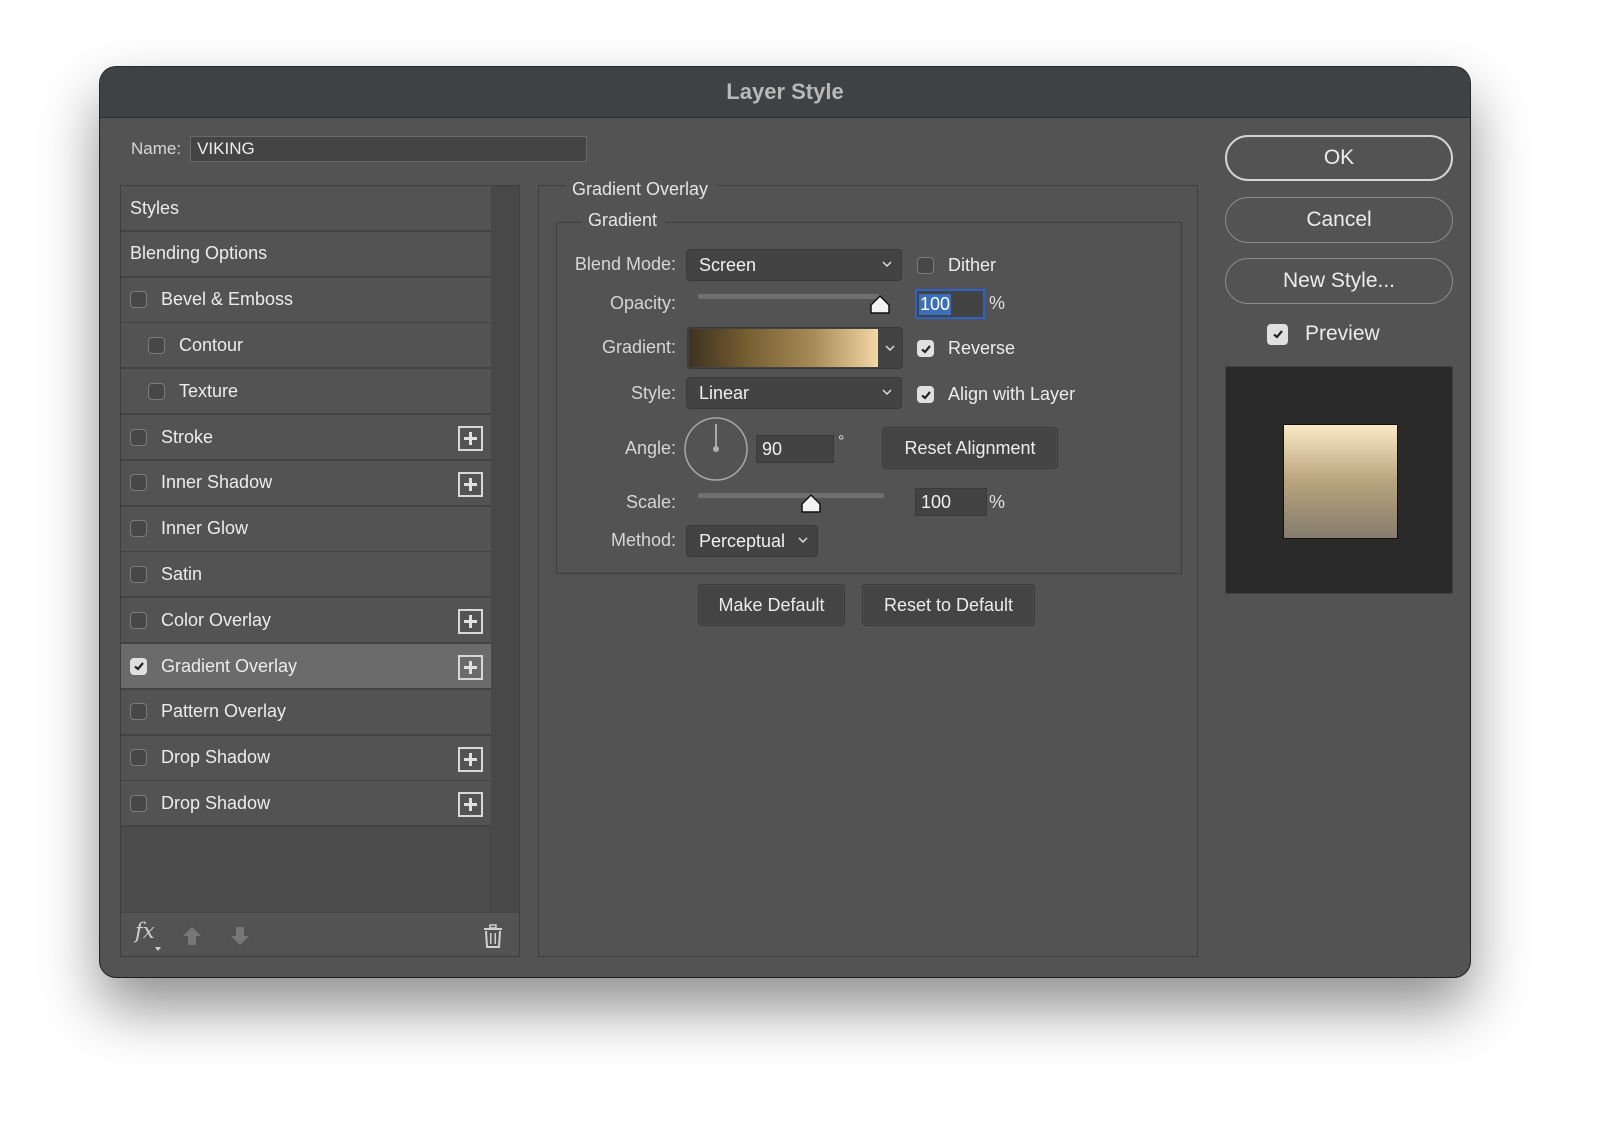  I want to click on style-item-bevel-emboss: Bevel & Emboss, so click(306, 300).